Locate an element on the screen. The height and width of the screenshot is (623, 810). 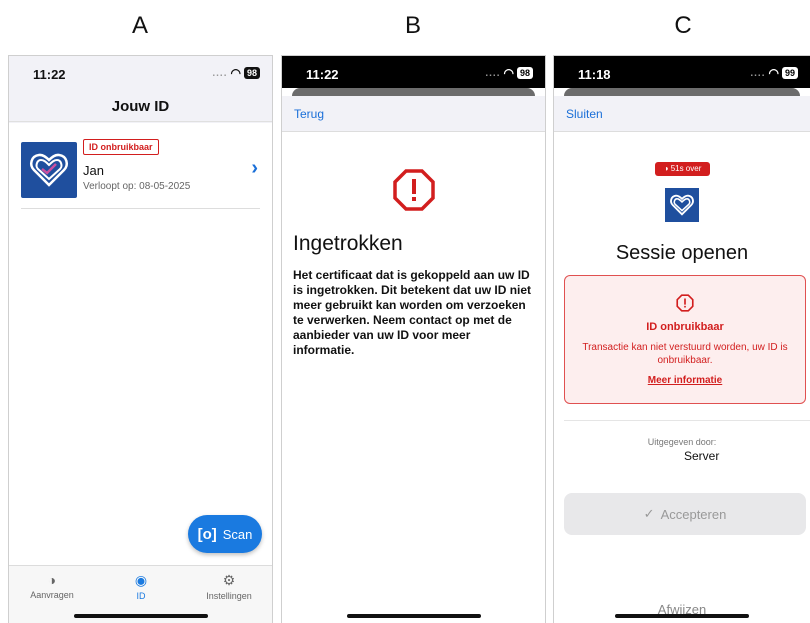
session-title: Sessie openen is located at coordinates (682, 253).